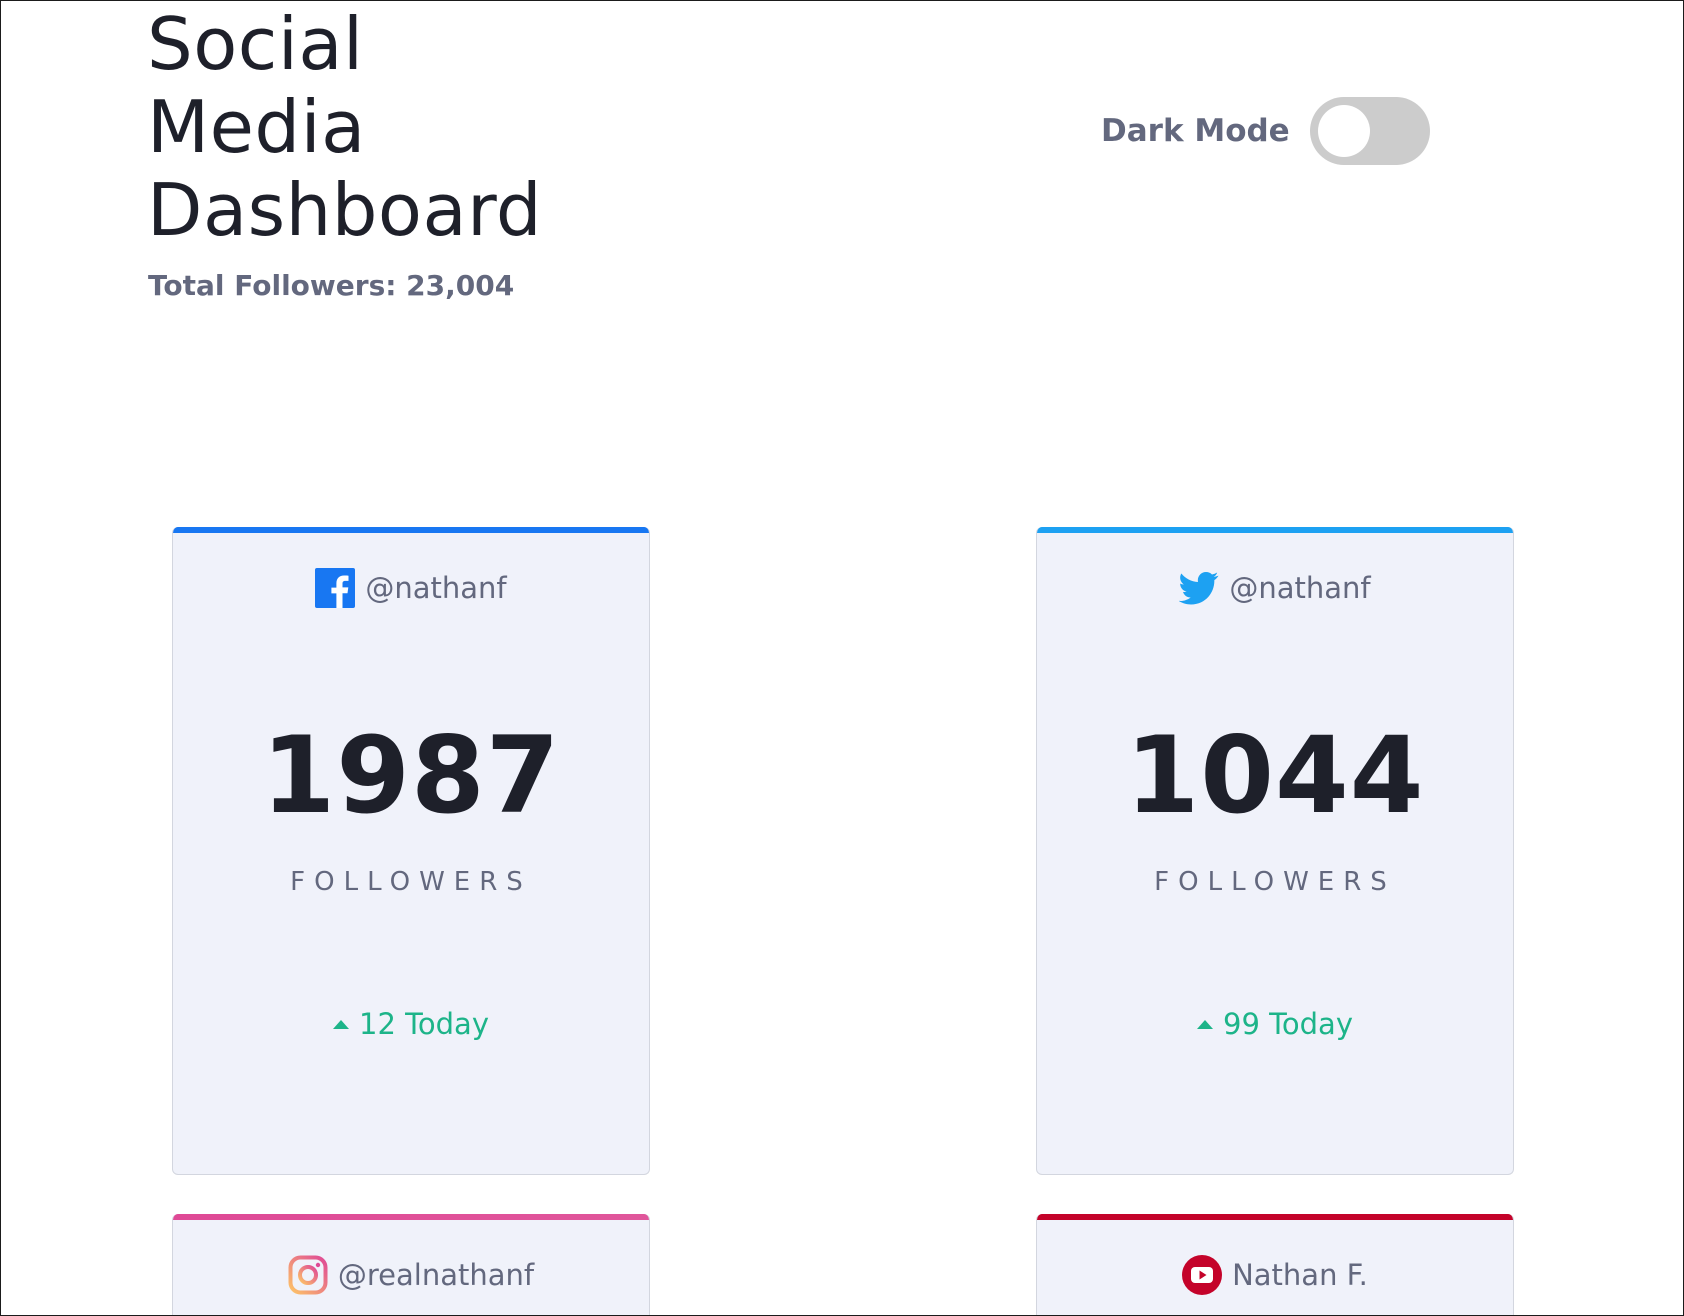  I want to click on today-change-text: 12 Today, so click(424, 1024).